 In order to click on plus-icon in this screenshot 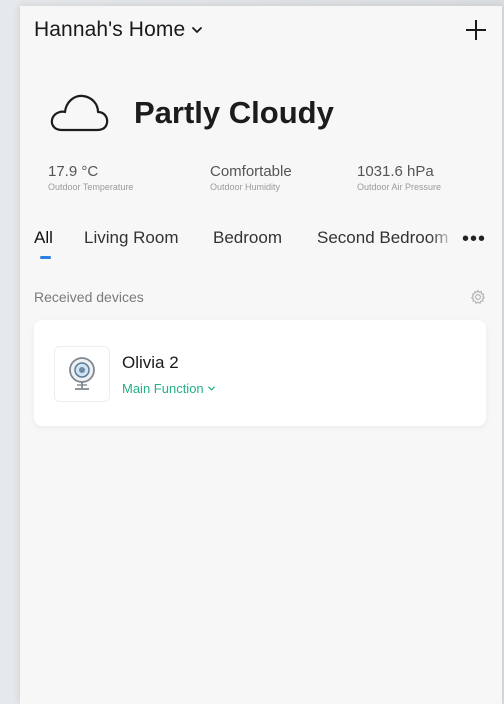, I will do `click(476, 30)`.